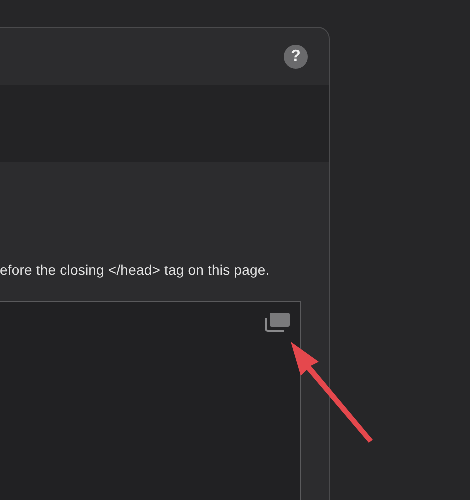 This screenshot has width=470, height=500. Describe the element at coordinates (278, 322) in the screenshot. I see `copy-icon` at that location.